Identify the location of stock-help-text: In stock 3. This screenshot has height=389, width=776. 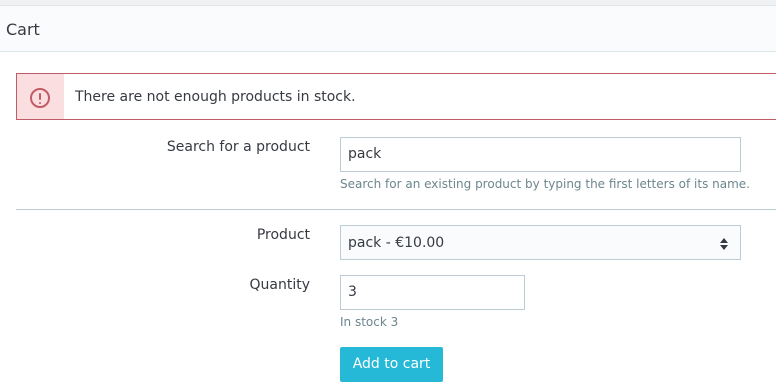
(369, 322).